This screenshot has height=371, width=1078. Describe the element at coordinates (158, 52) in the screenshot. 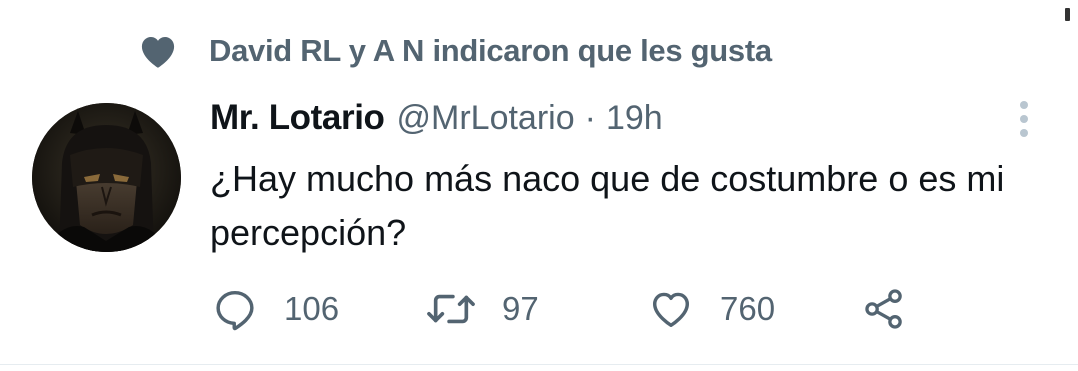

I see `heart-icon` at that location.